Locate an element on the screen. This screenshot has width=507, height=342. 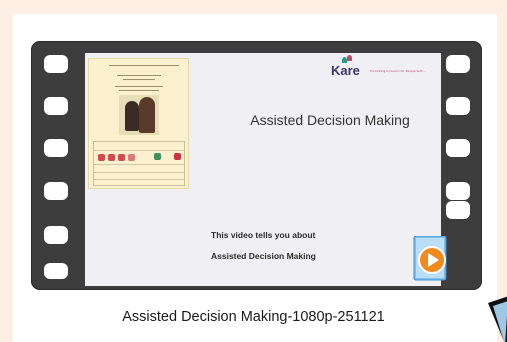
mouse-cursor-icon is located at coordinates (496, 317).